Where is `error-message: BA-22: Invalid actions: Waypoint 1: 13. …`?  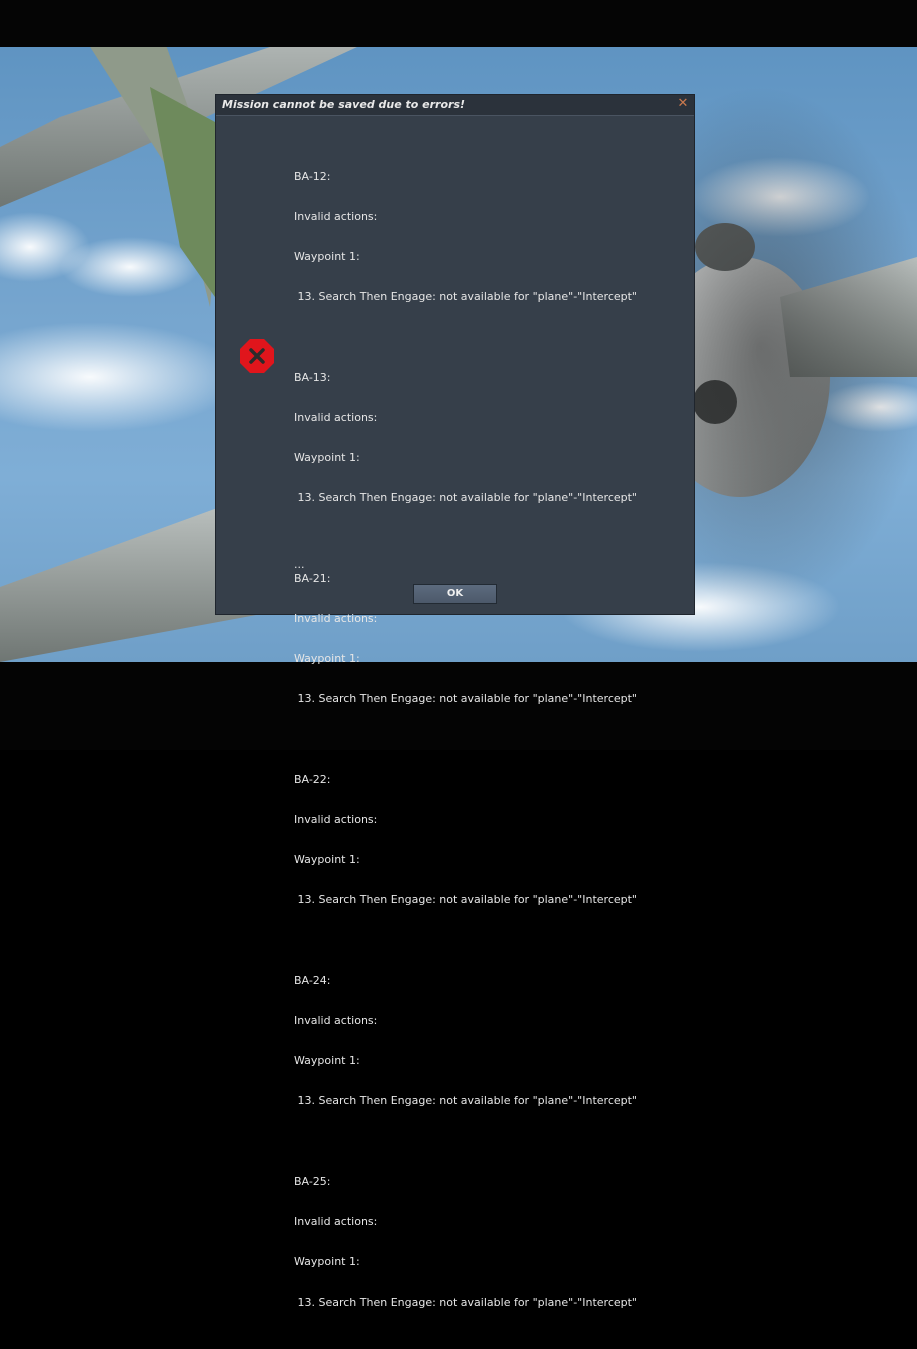 error-message: BA-22: Invalid actions: Waypoint 1: 13. … is located at coordinates (489, 840).